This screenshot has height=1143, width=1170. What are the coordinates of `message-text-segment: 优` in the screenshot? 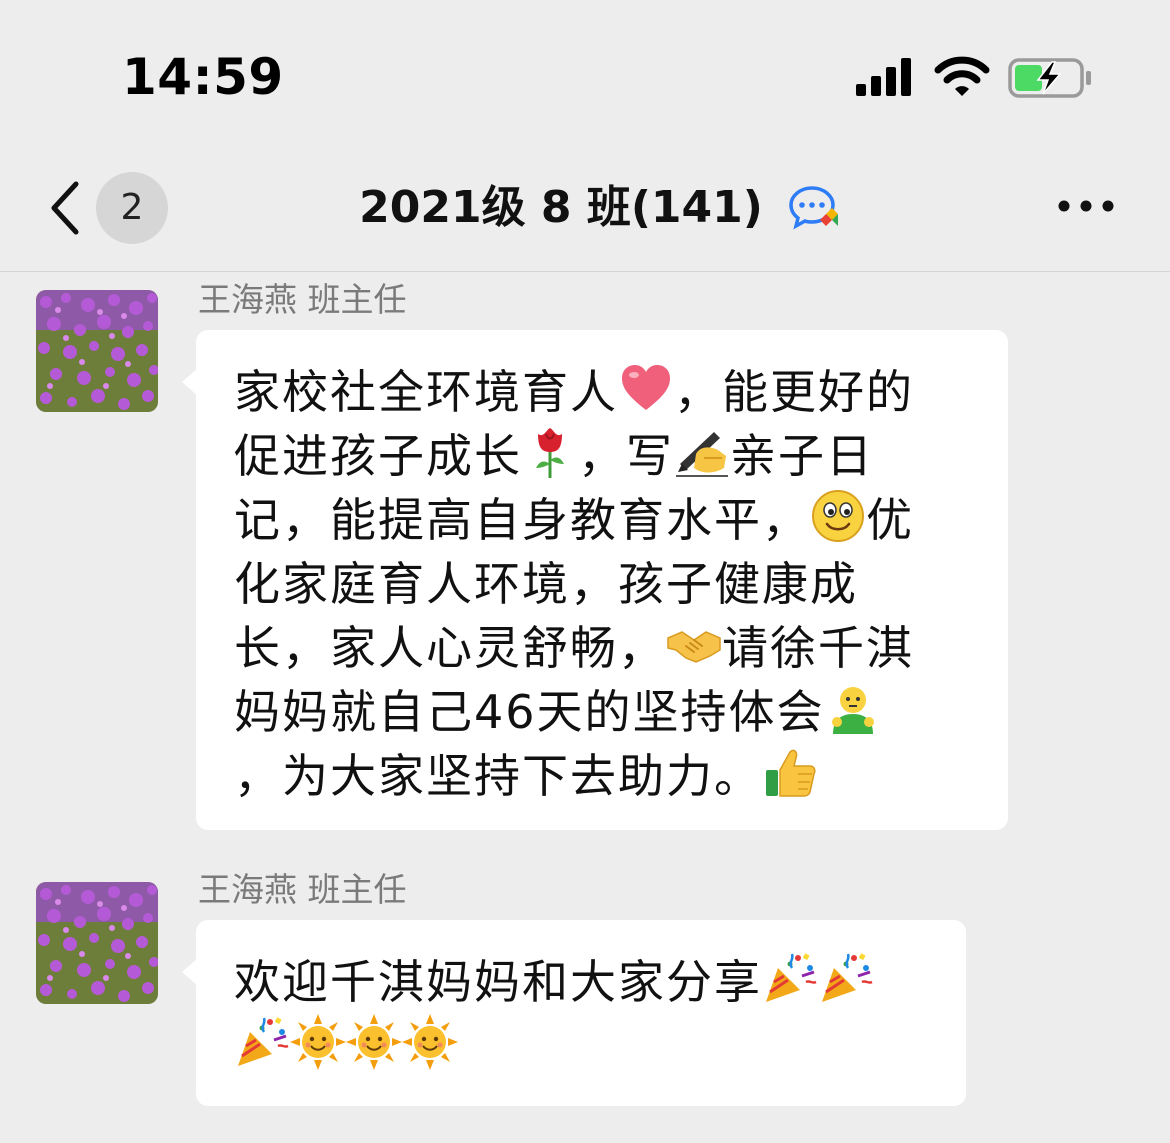 It's located at (890, 520).